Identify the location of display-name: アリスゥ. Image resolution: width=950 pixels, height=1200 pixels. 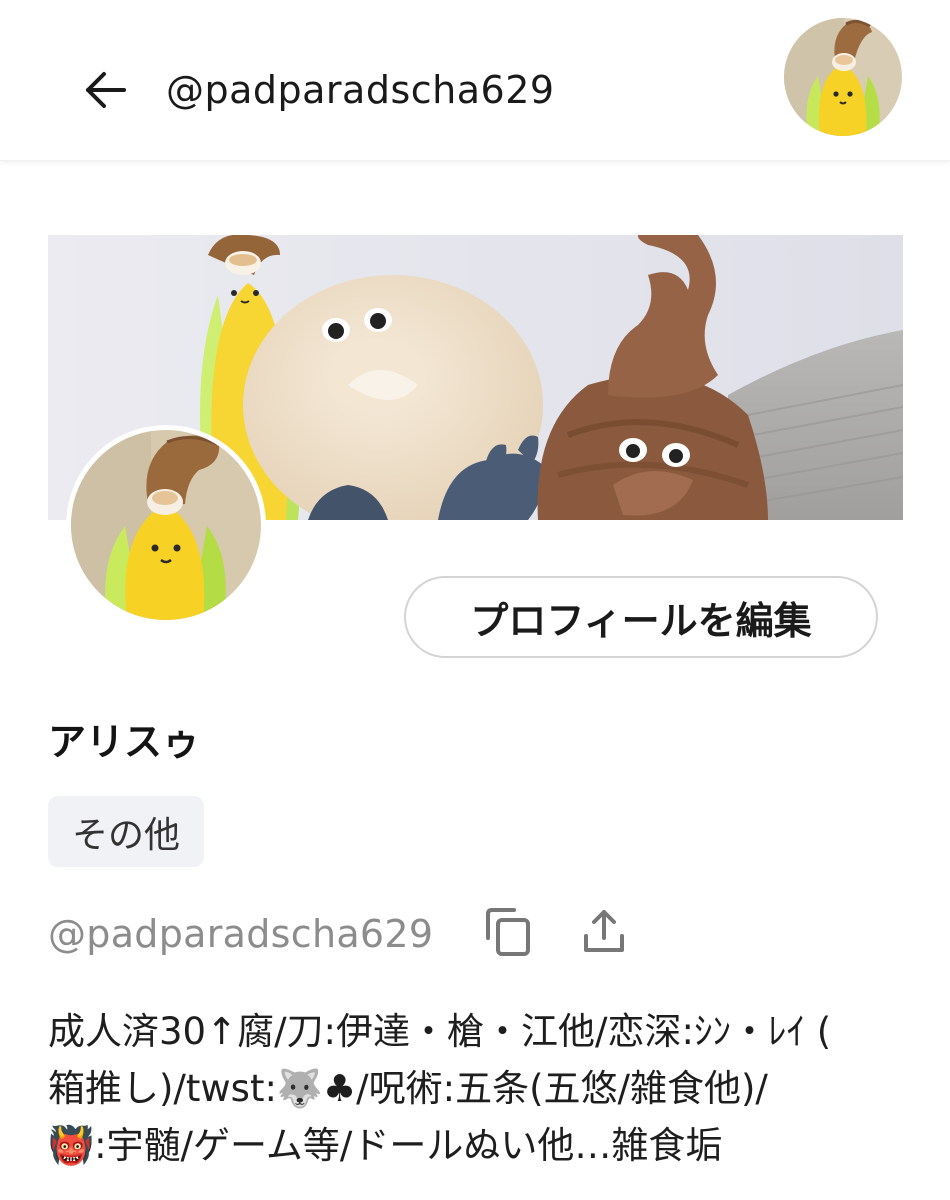
(124, 742).